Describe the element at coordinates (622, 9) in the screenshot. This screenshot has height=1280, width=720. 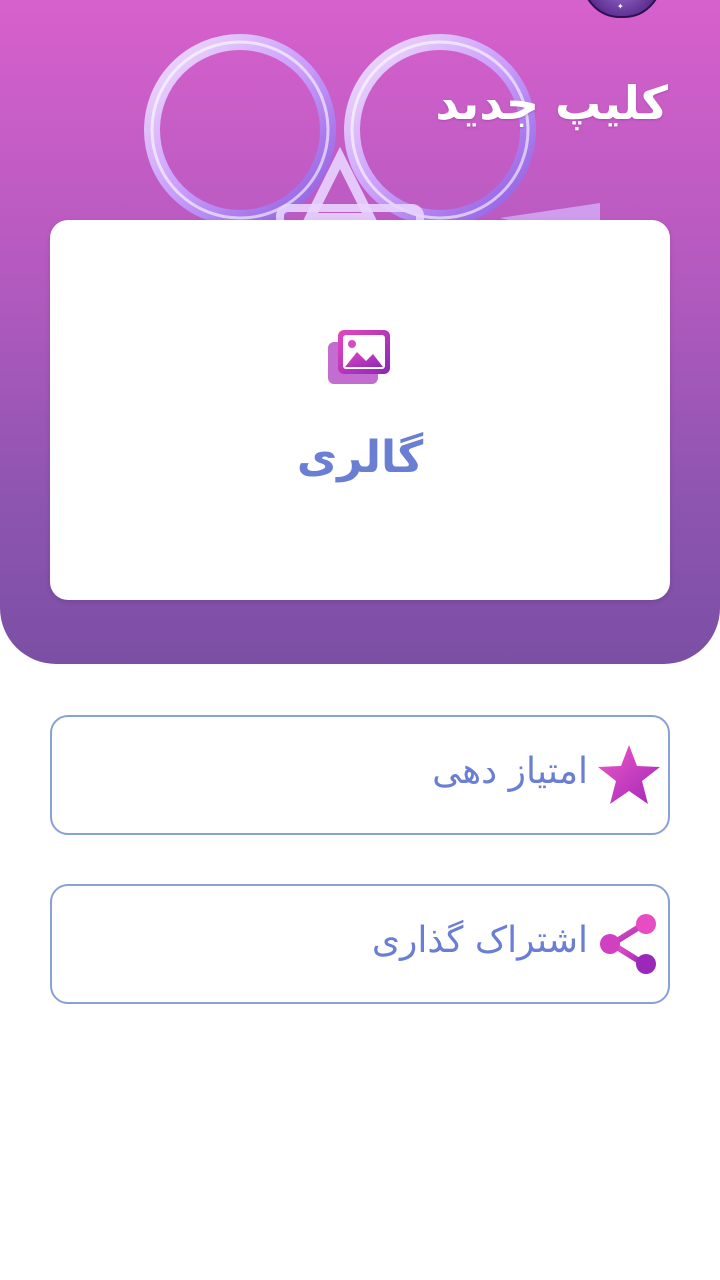
I see `corner-badge: ✦` at that location.